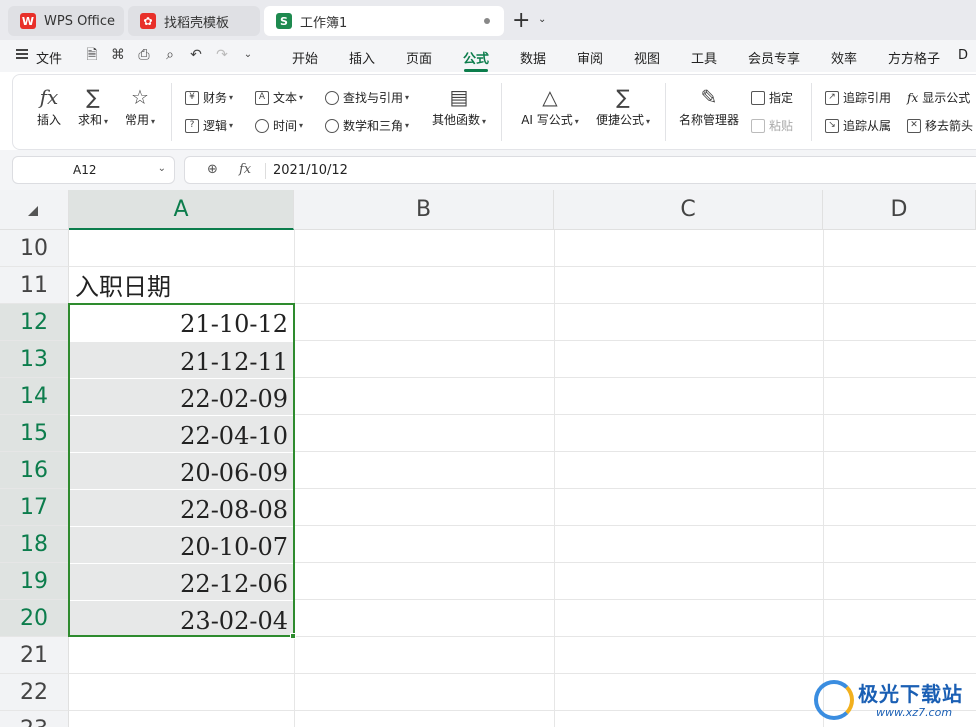 This screenshot has width=976, height=727. What do you see at coordinates (181, 618) in the screenshot?
I see `cell-a20: 23-02-04` at bounding box center [181, 618].